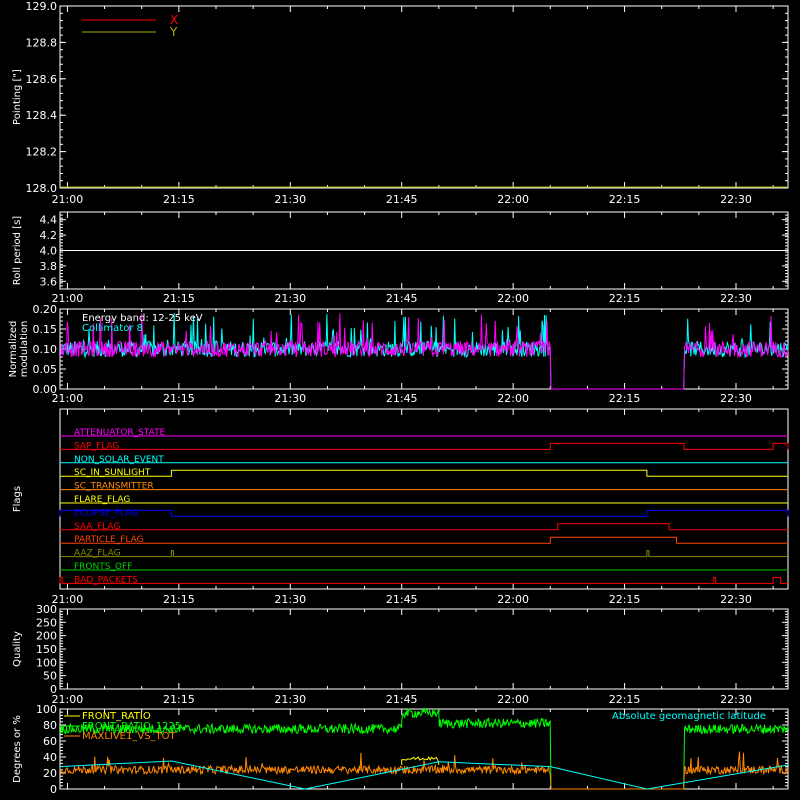  Describe the element at coordinates (46, 649) in the screenshot. I see `y-tick-label: 150` at that location.